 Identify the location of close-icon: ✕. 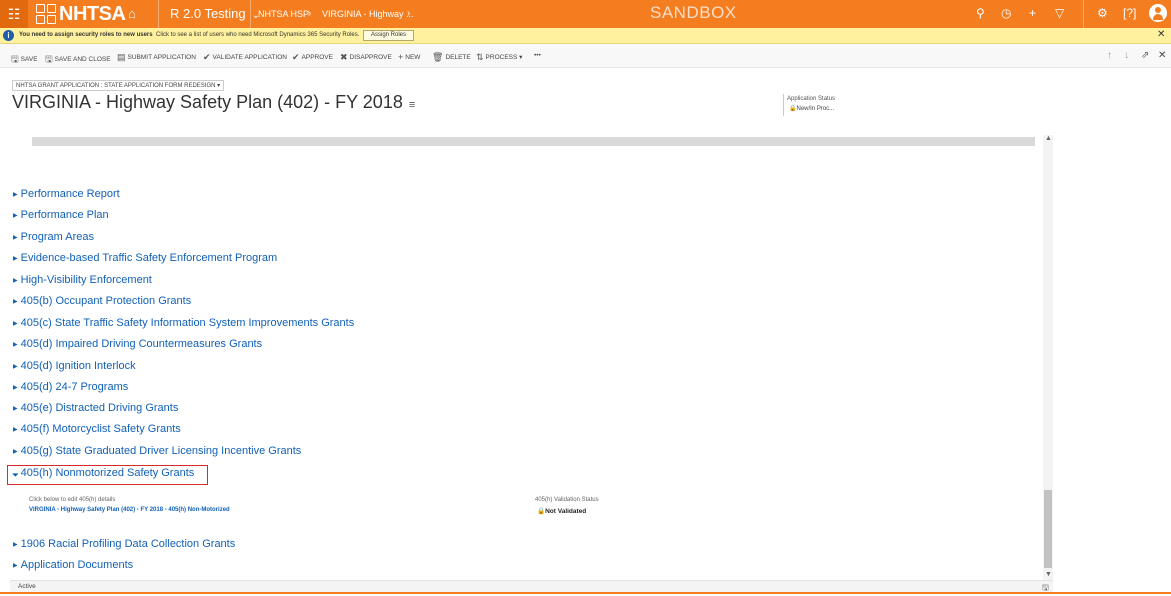
(1161, 34).